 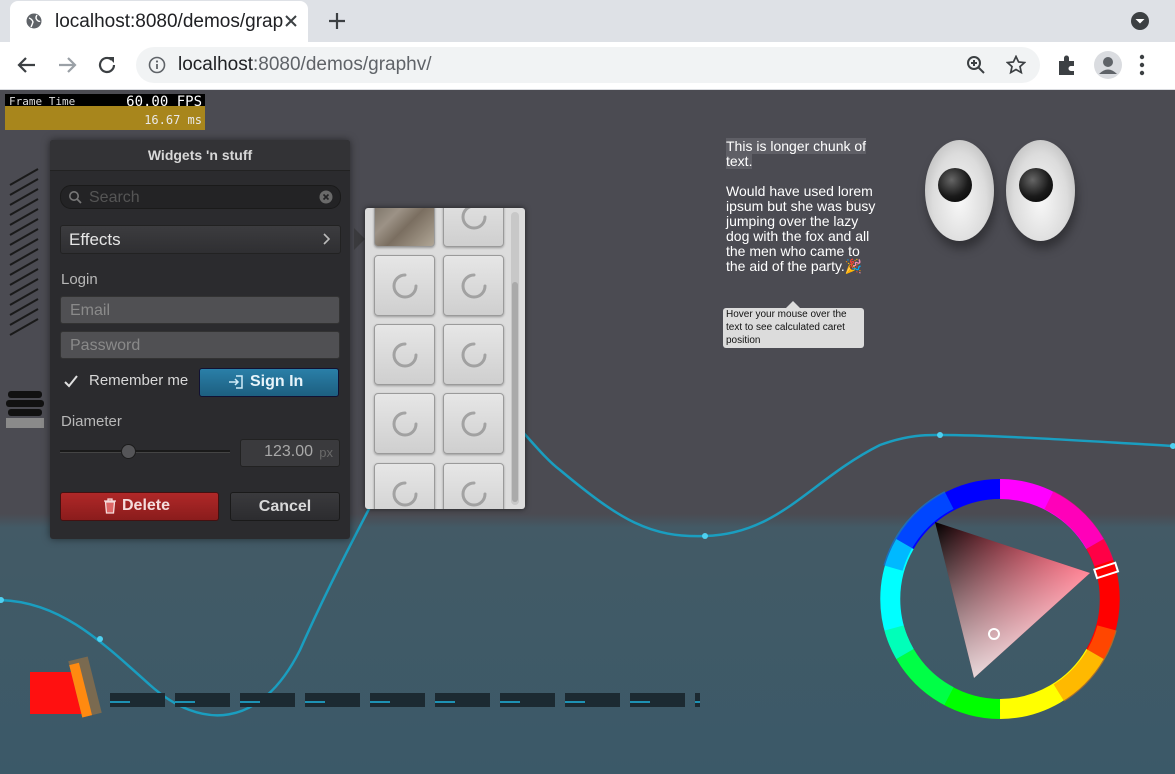 I want to click on email-field, so click(x=200, y=310).